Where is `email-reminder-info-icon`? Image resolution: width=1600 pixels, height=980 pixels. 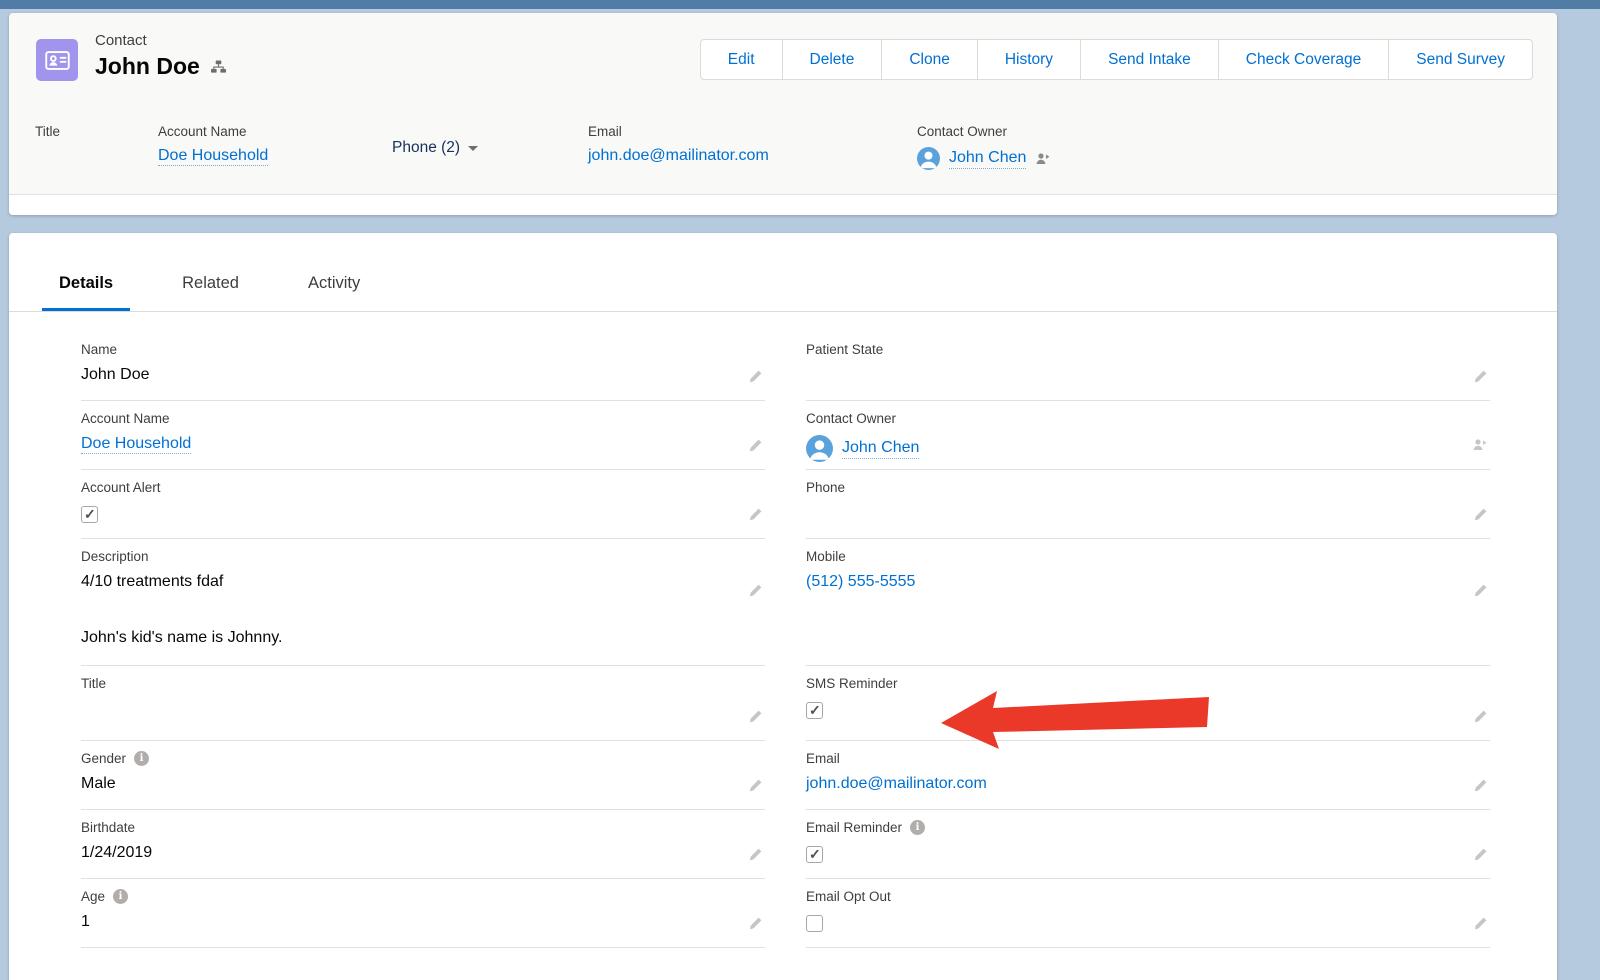
email-reminder-info-icon is located at coordinates (918, 827).